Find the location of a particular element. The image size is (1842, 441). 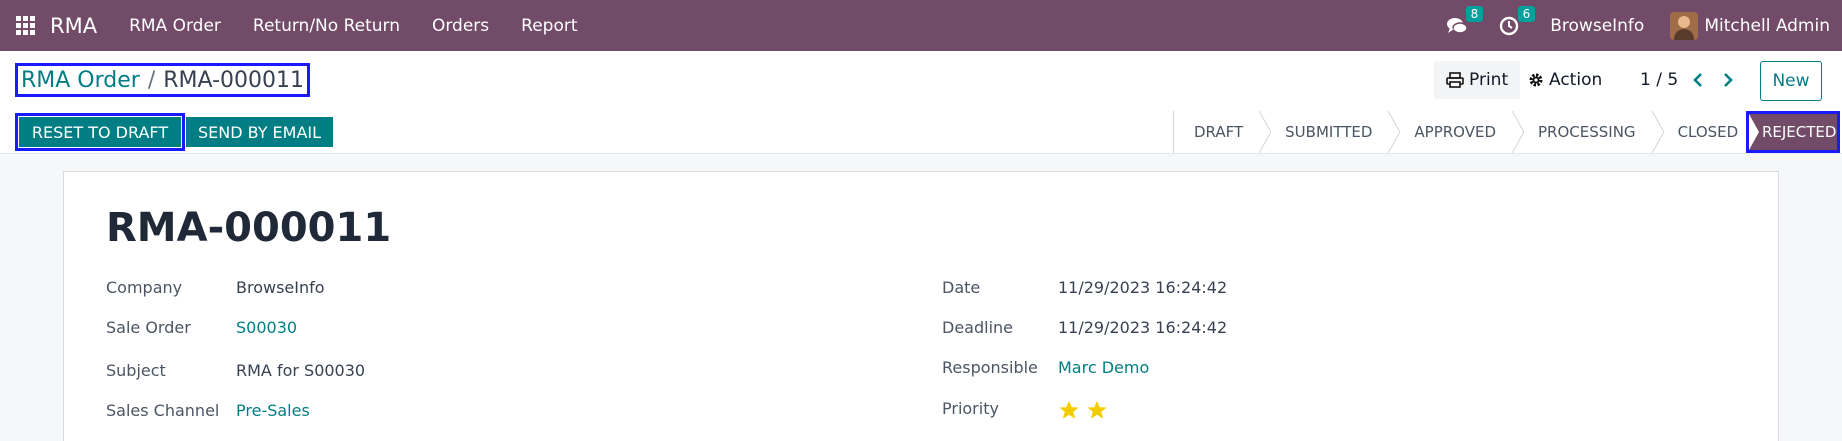

messages-button: 8 is located at coordinates (1465, 21).